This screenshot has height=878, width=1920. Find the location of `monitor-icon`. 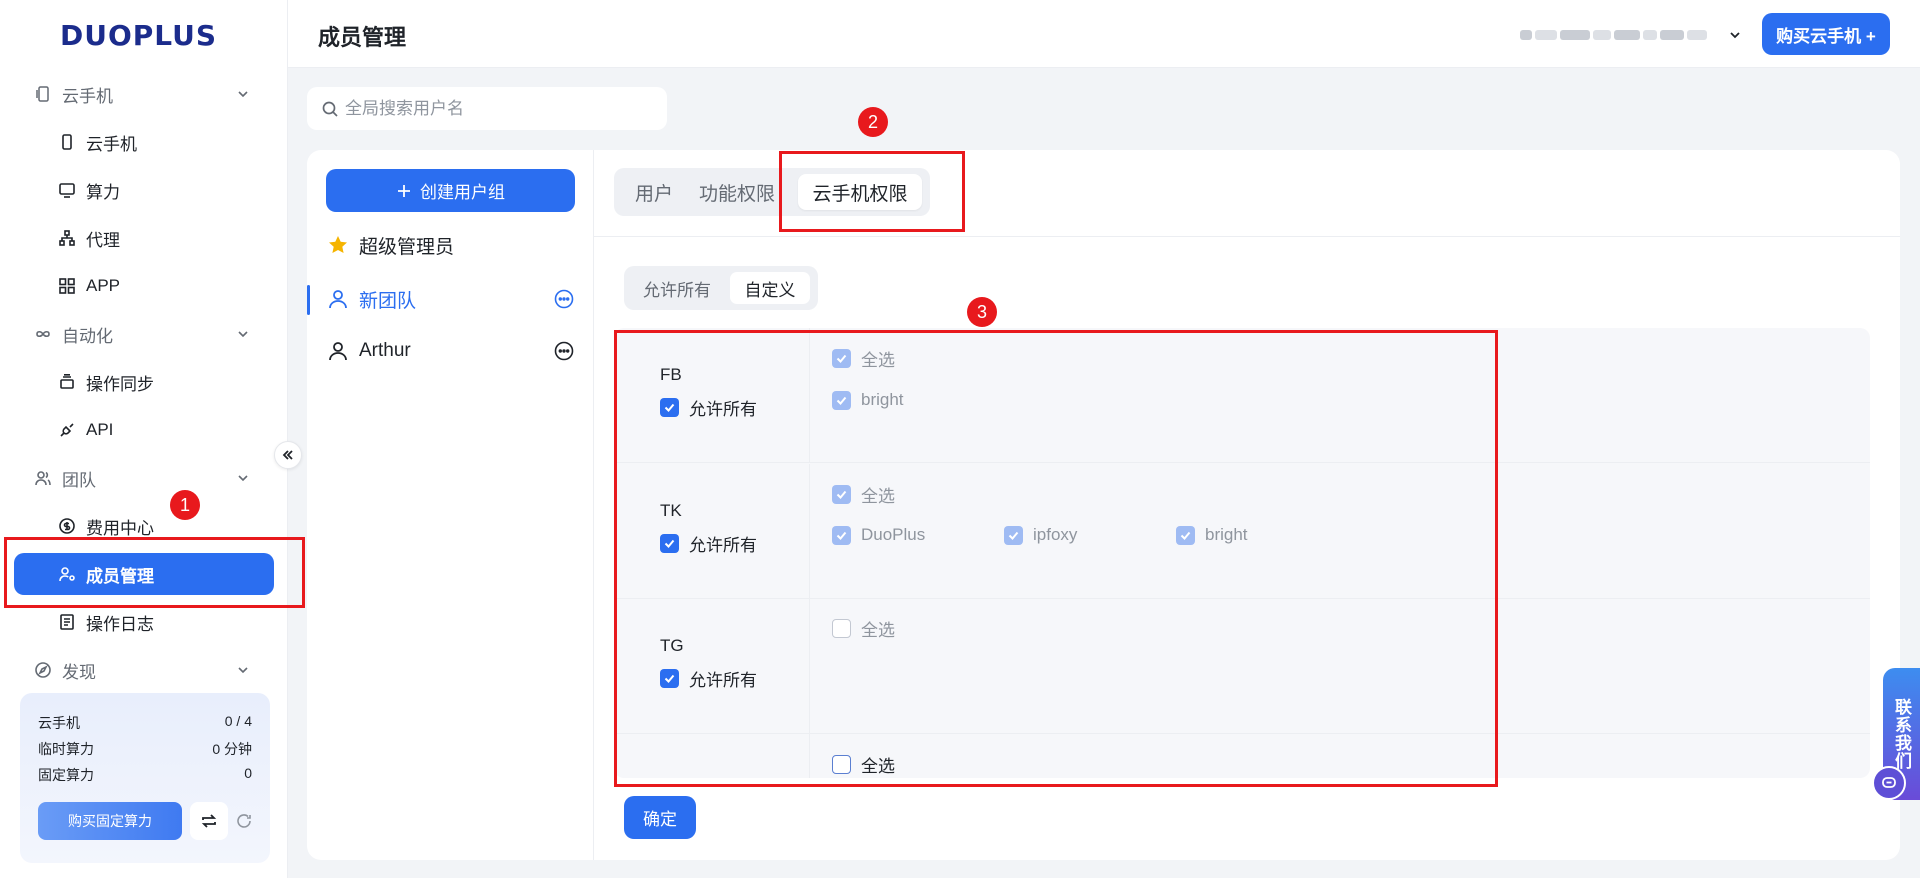

monitor-icon is located at coordinates (67, 190).